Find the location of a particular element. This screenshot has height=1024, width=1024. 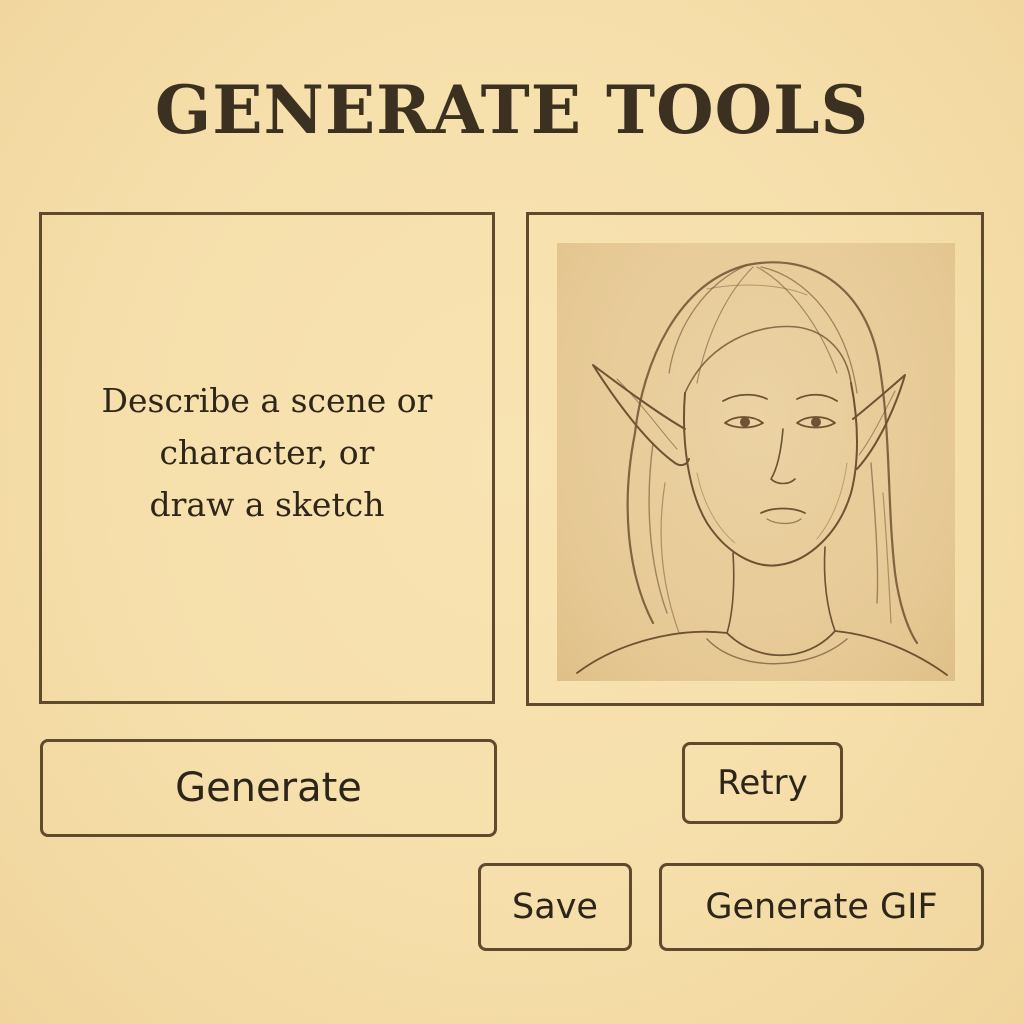

placeholder-line: draw a sketch is located at coordinates (267, 504).